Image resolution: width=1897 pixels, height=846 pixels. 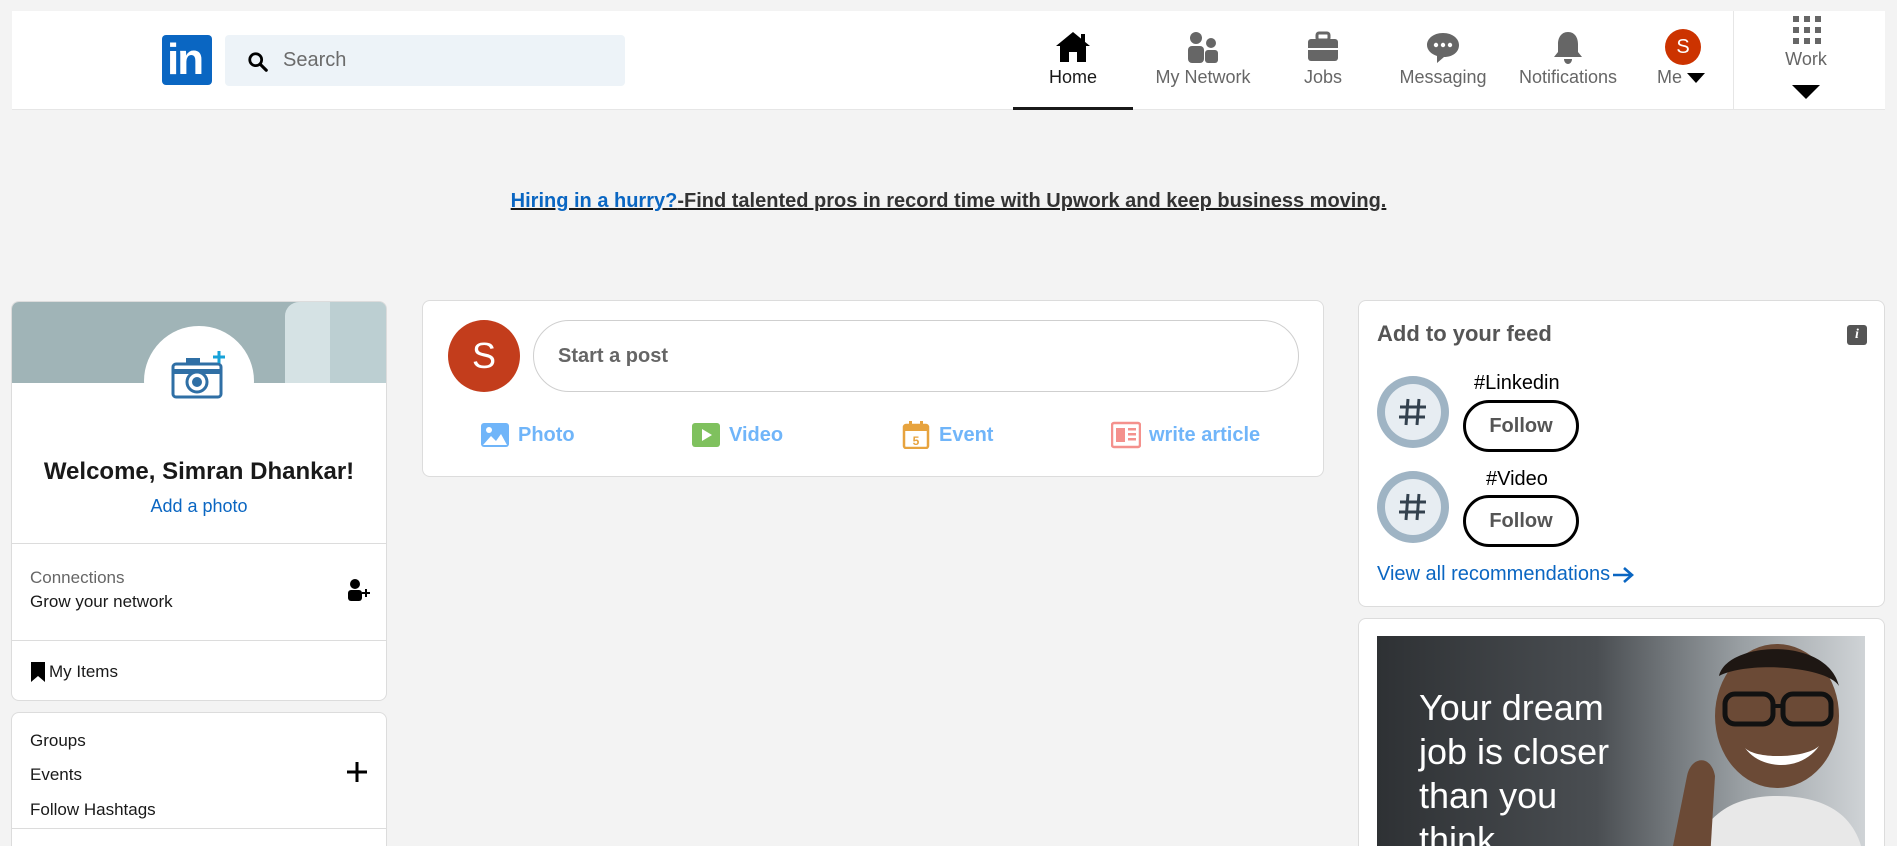 I want to click on nav-messaging-label: Messaging, so click(x=1443, y=77).